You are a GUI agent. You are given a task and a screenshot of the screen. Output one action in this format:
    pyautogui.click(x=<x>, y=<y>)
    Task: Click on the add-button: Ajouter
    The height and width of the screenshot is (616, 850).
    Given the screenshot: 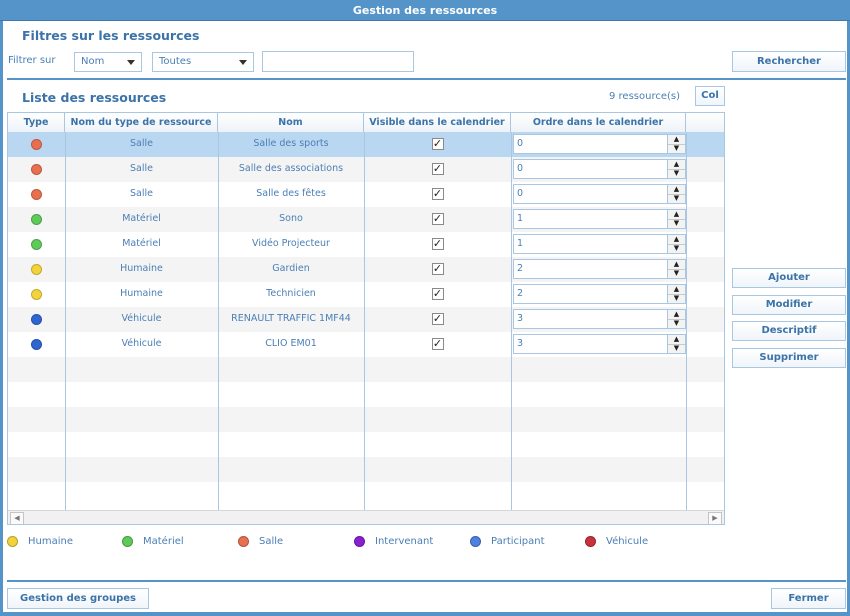 What is the action you would take?
    pyautogui.click(x=789, y=278)
    